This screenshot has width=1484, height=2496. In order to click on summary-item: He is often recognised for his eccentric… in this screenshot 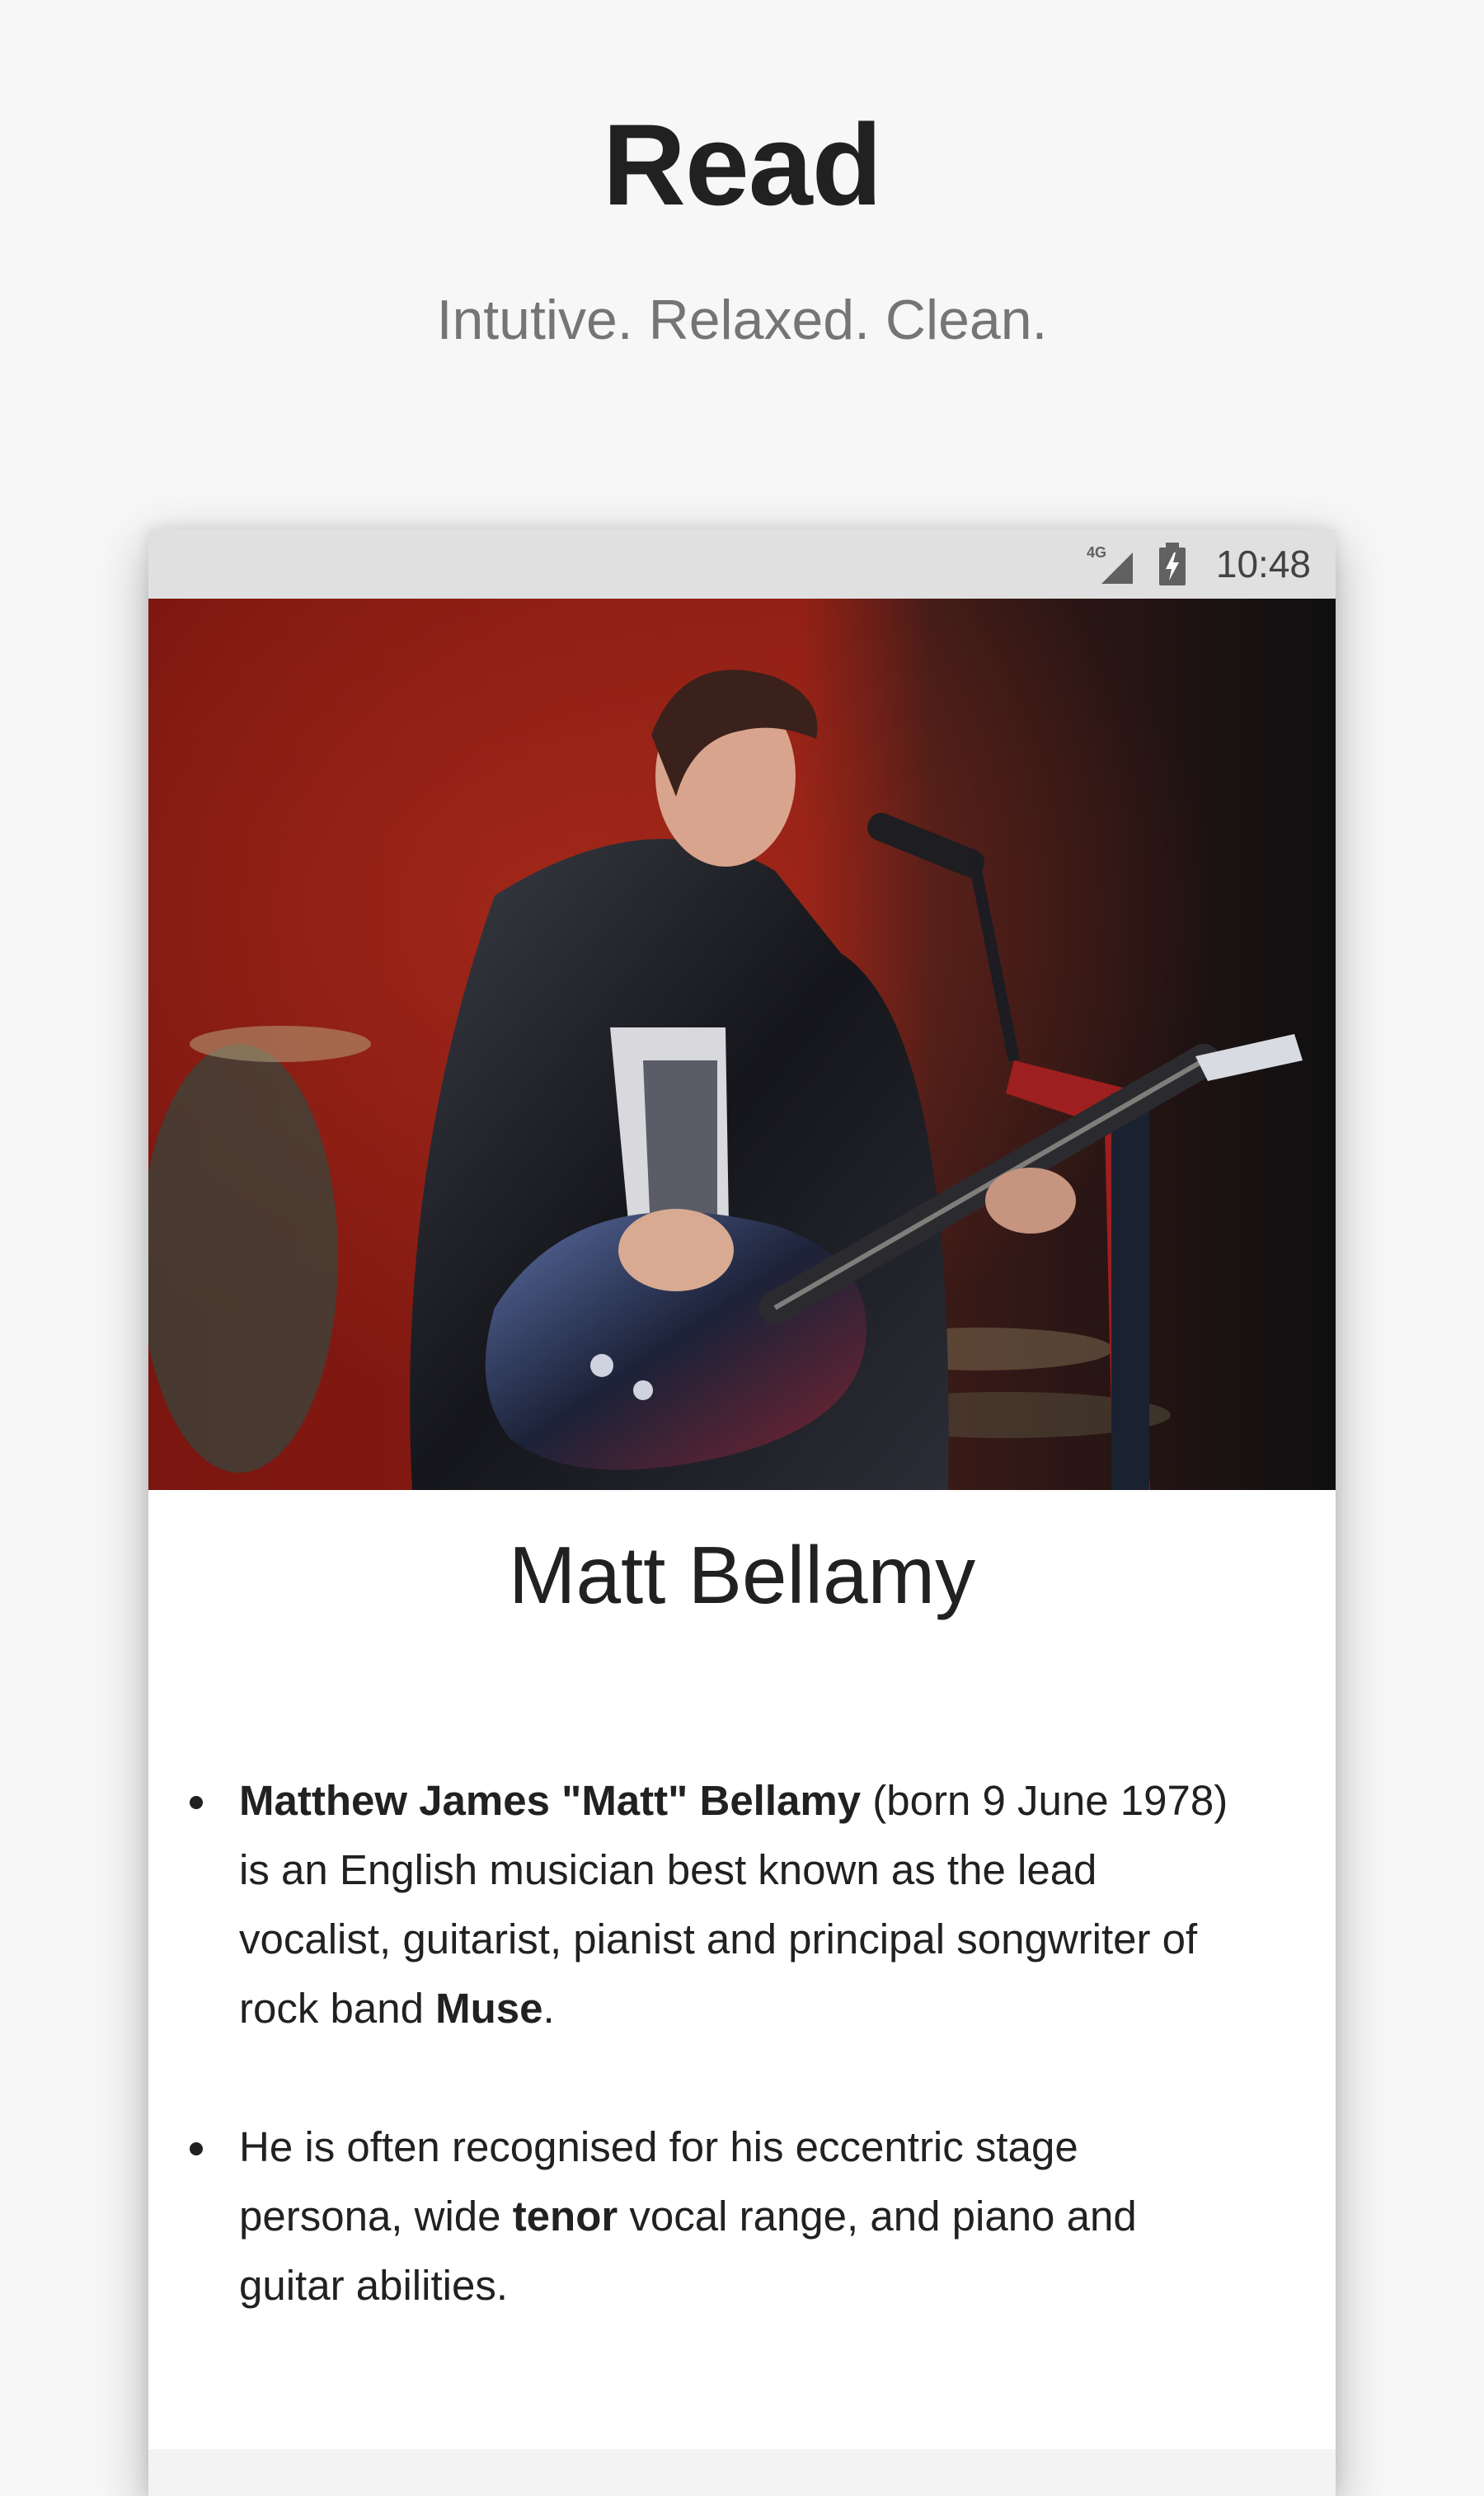, I will do `click(721, 2216)`.